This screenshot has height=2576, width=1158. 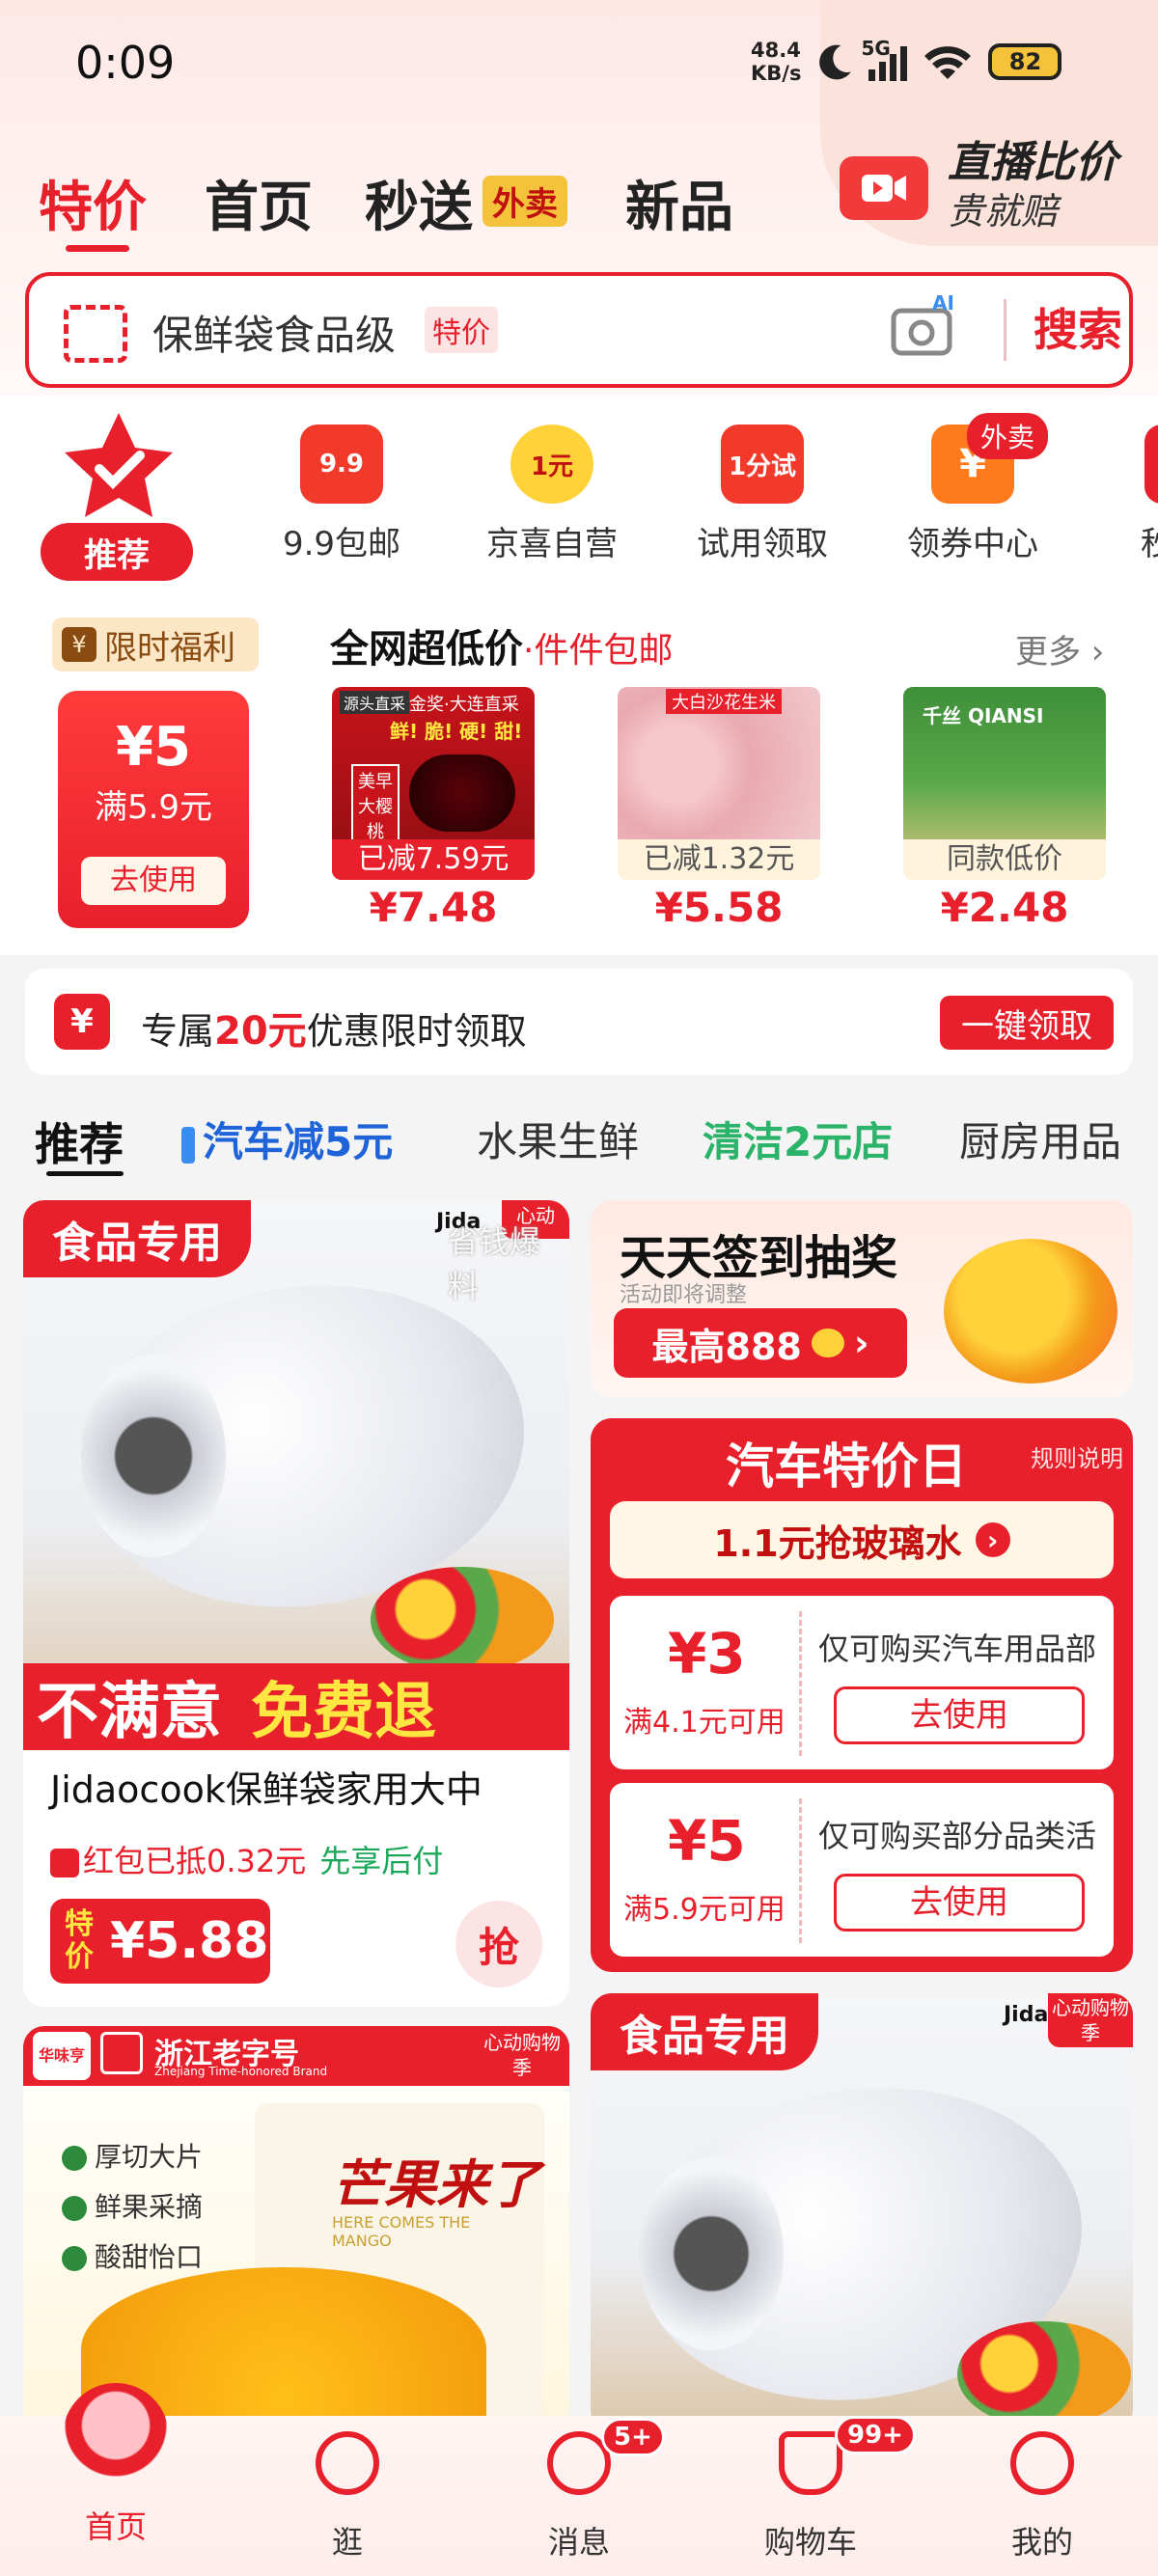 I want to click on promo-banner: ¥ 专属20元优惠限时领取 一键领取, so click(x=579, y=1022).